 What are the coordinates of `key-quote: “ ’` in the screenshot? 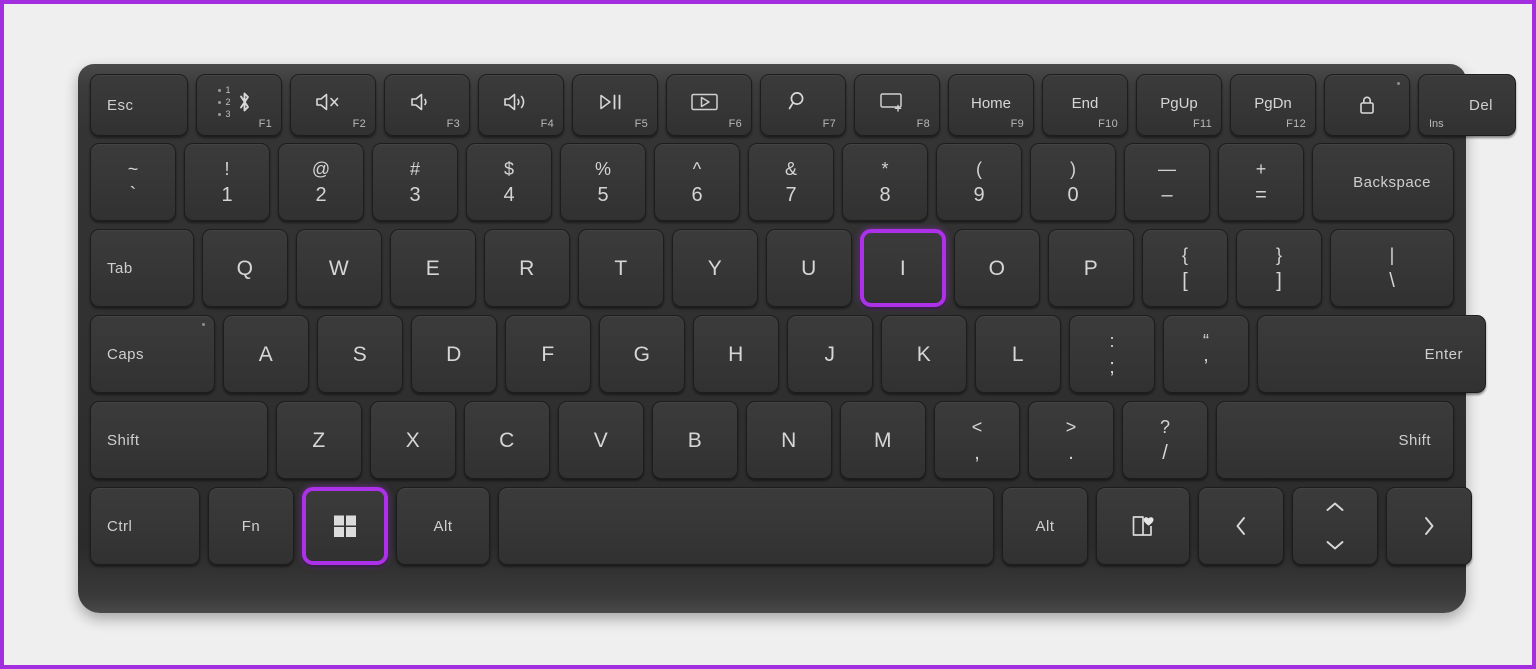 It's located at (1206, 354).